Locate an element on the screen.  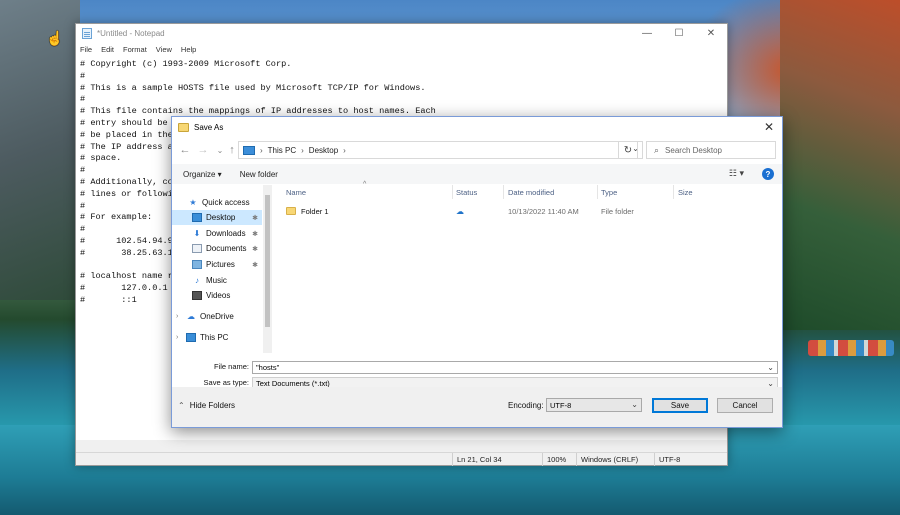
nav-documents: Documents ✱ is located at coordinates (217, 248).